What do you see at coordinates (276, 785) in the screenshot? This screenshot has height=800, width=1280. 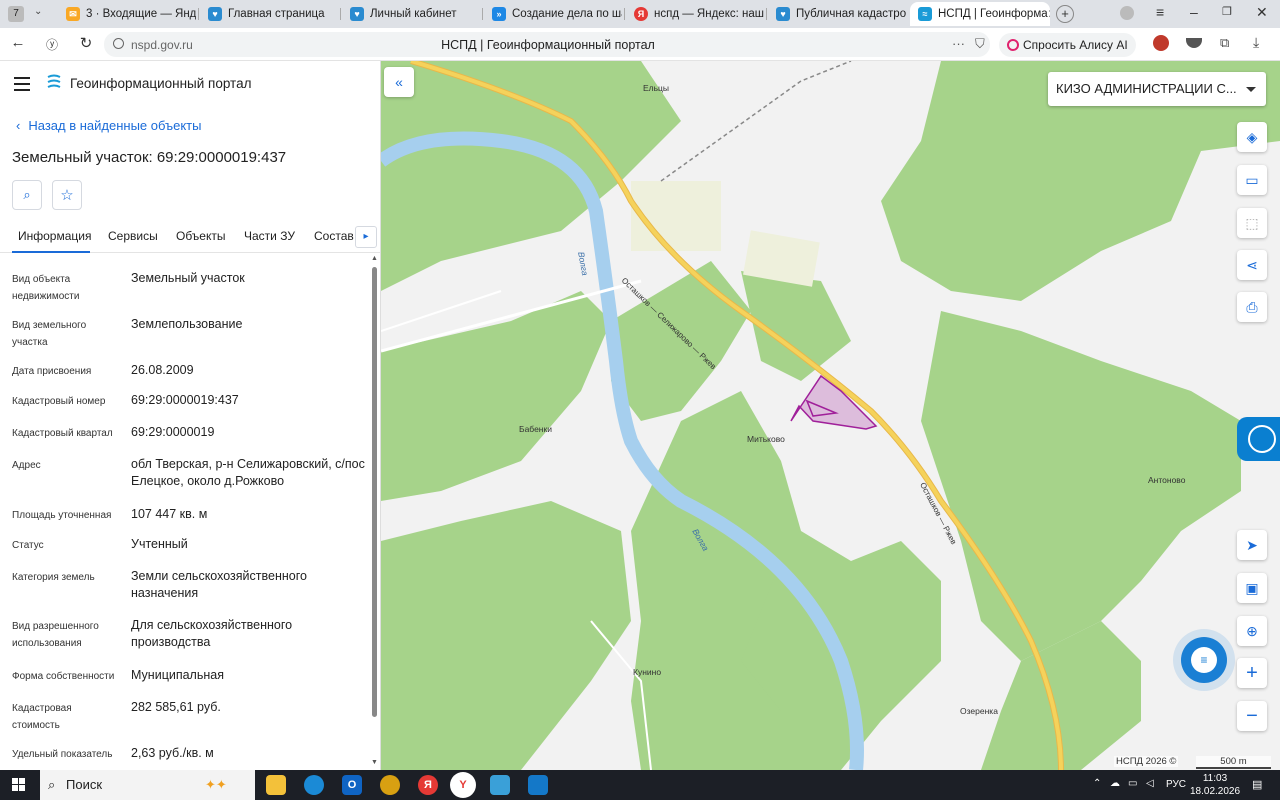 I see `file-explorer-icon` at bounding box center [276, 785].